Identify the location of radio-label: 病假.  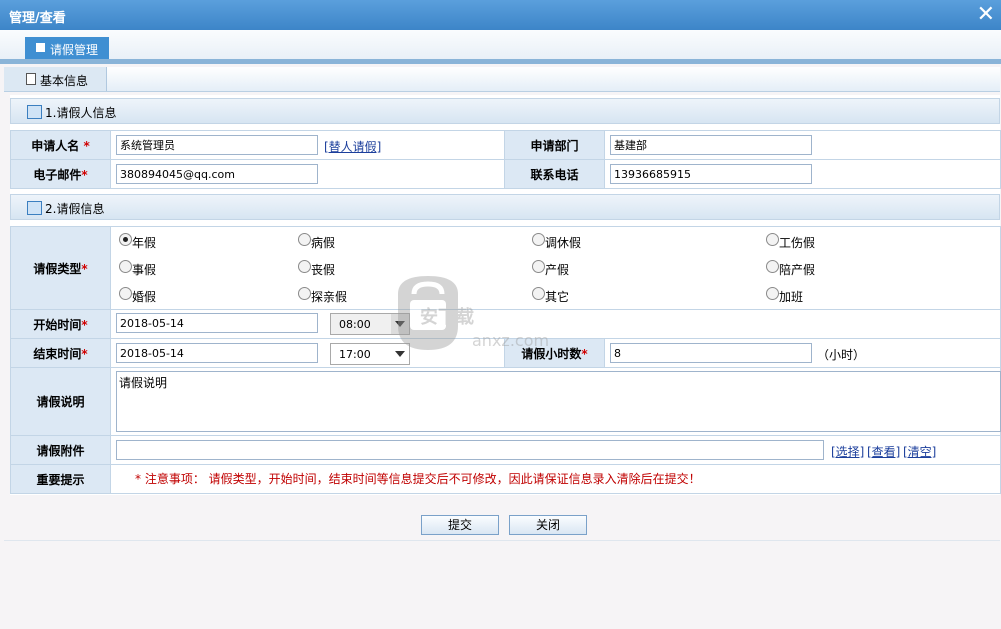
(323, 243).